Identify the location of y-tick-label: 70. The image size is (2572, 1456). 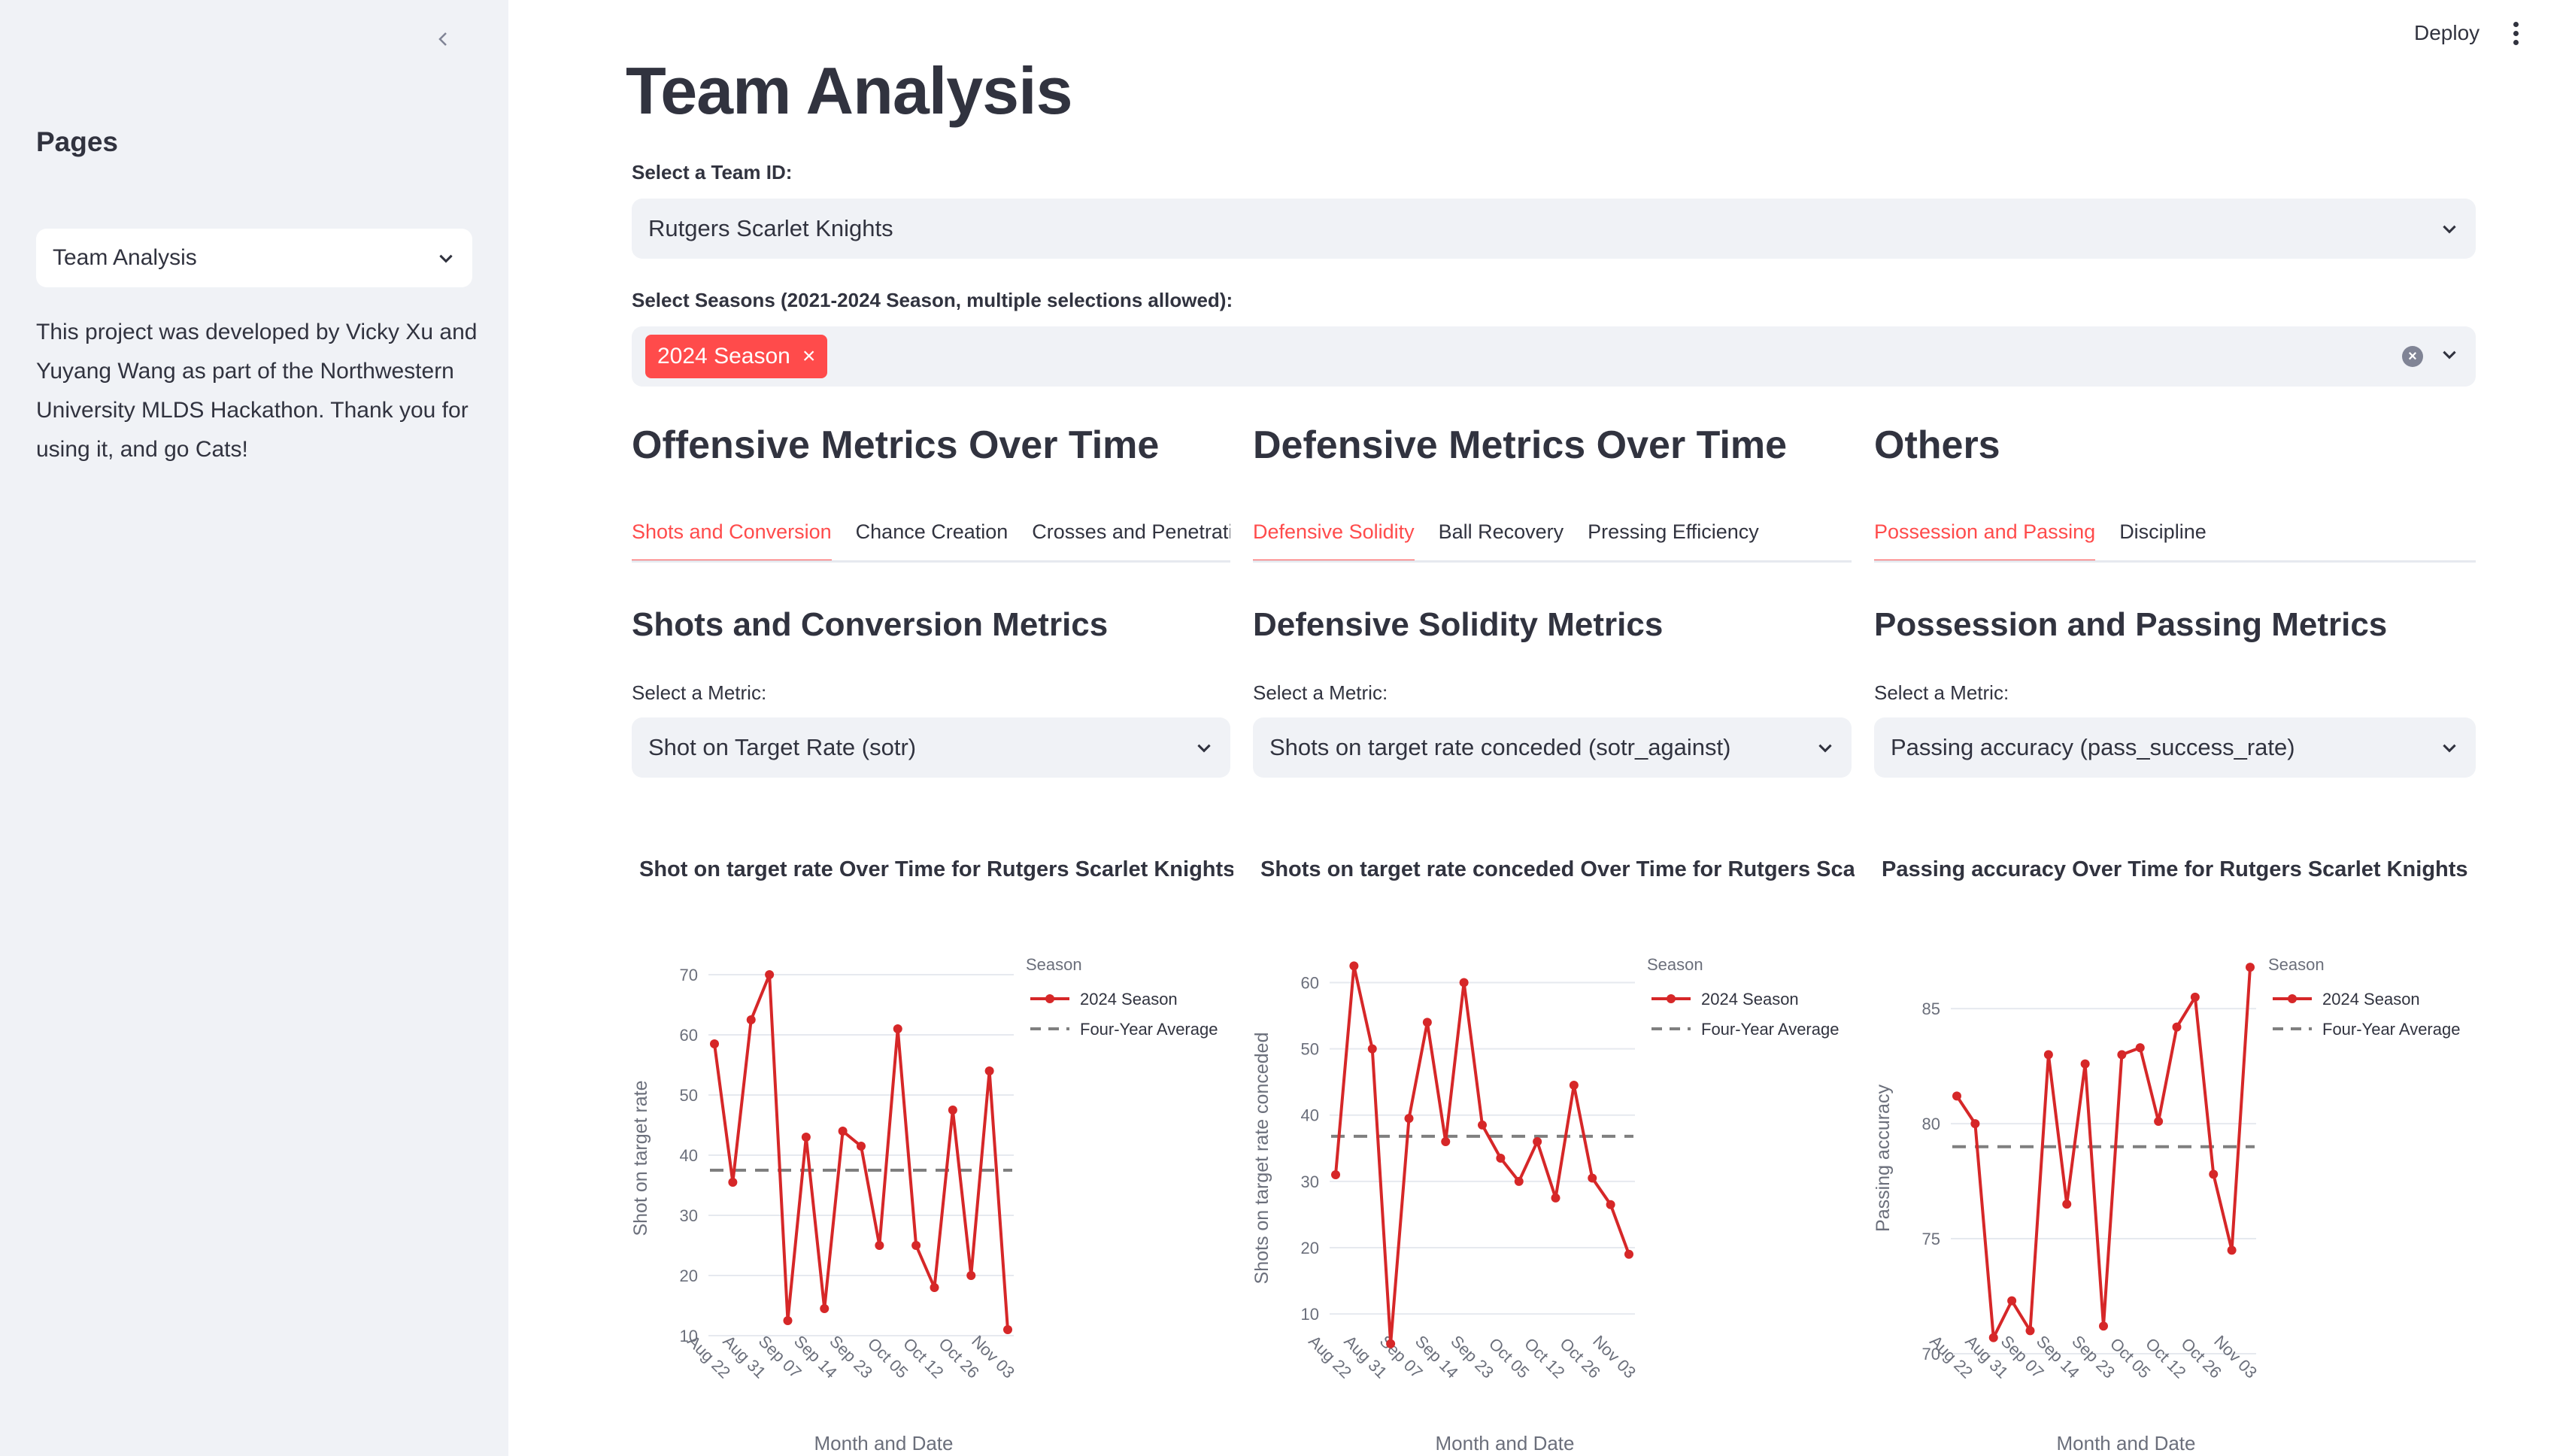
(689, 975).